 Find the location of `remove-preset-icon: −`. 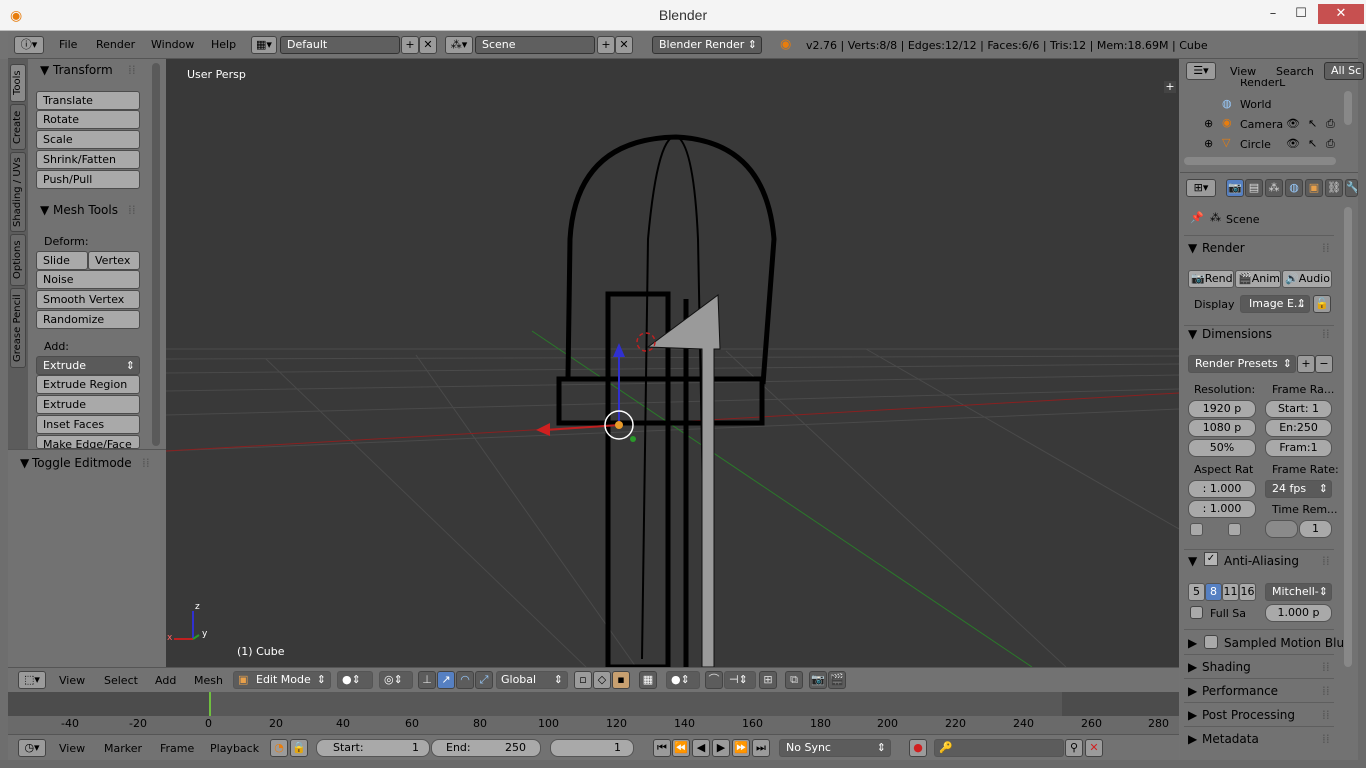

remove-preset-icon: − is located at coordinates (1324, 364).